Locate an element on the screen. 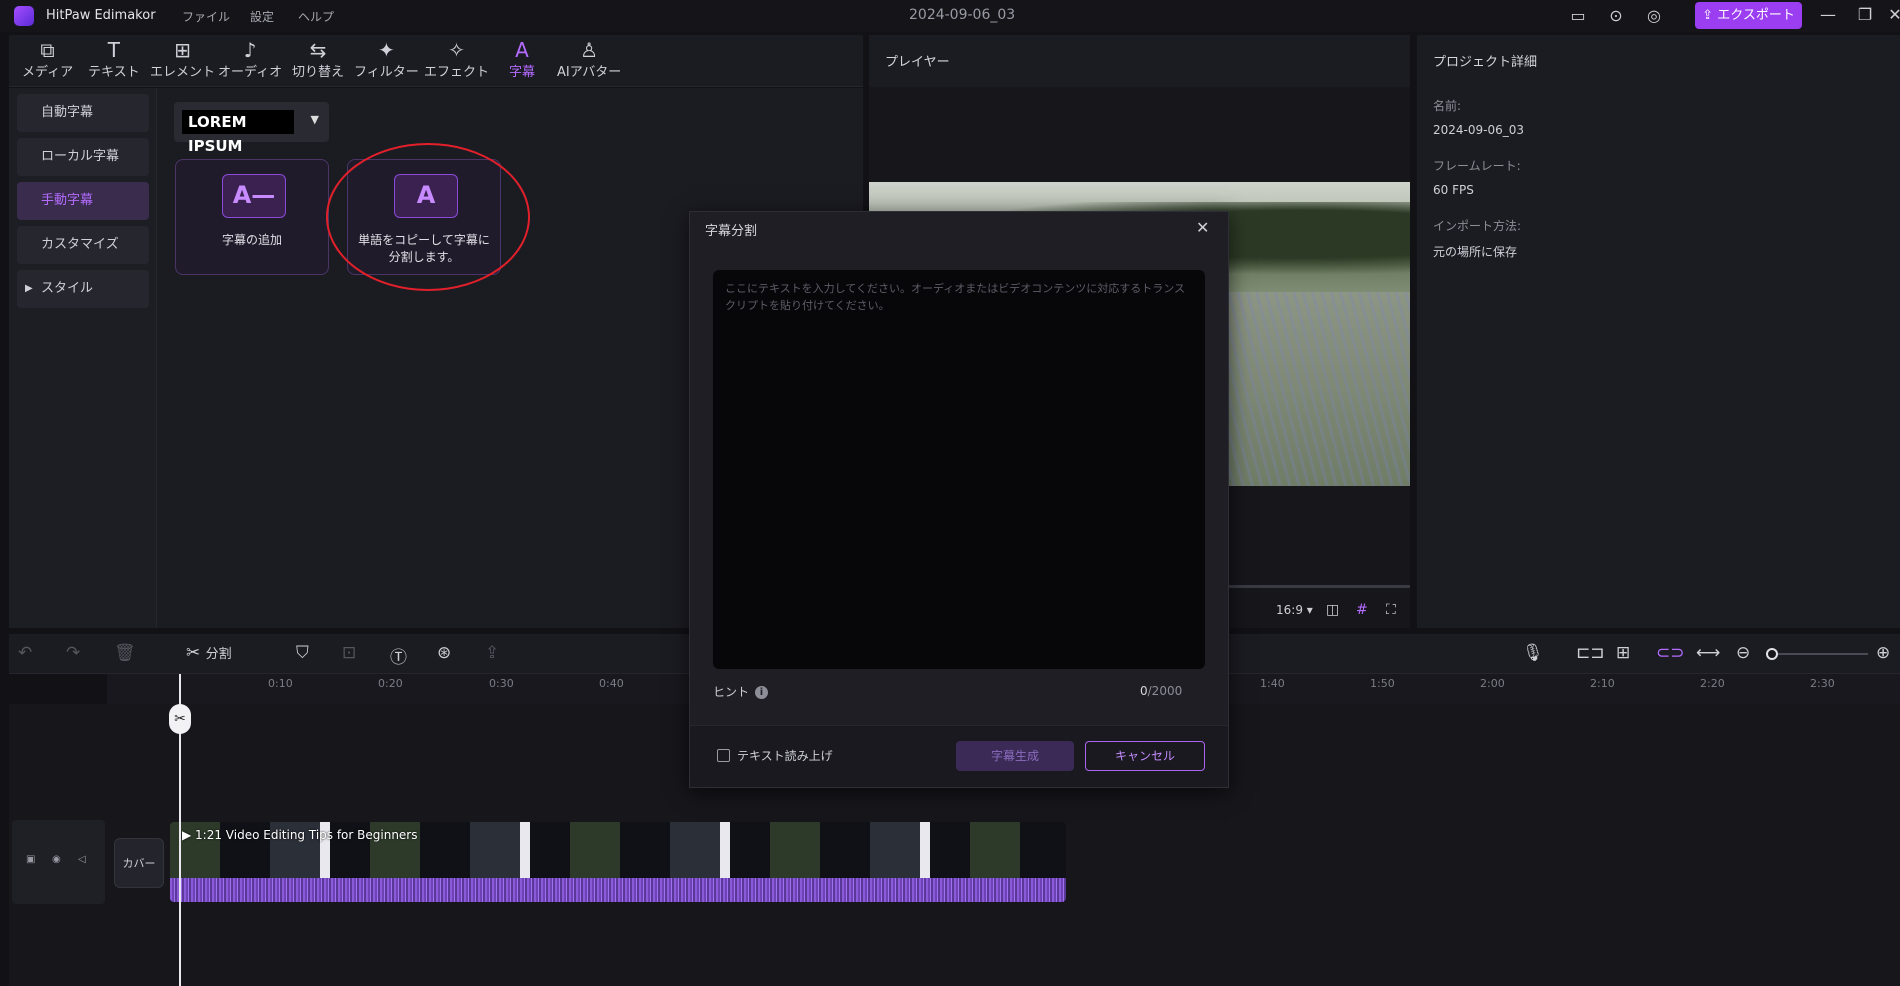  playhead-scissors-icon: ✂ is located at coordinates (180, 719).